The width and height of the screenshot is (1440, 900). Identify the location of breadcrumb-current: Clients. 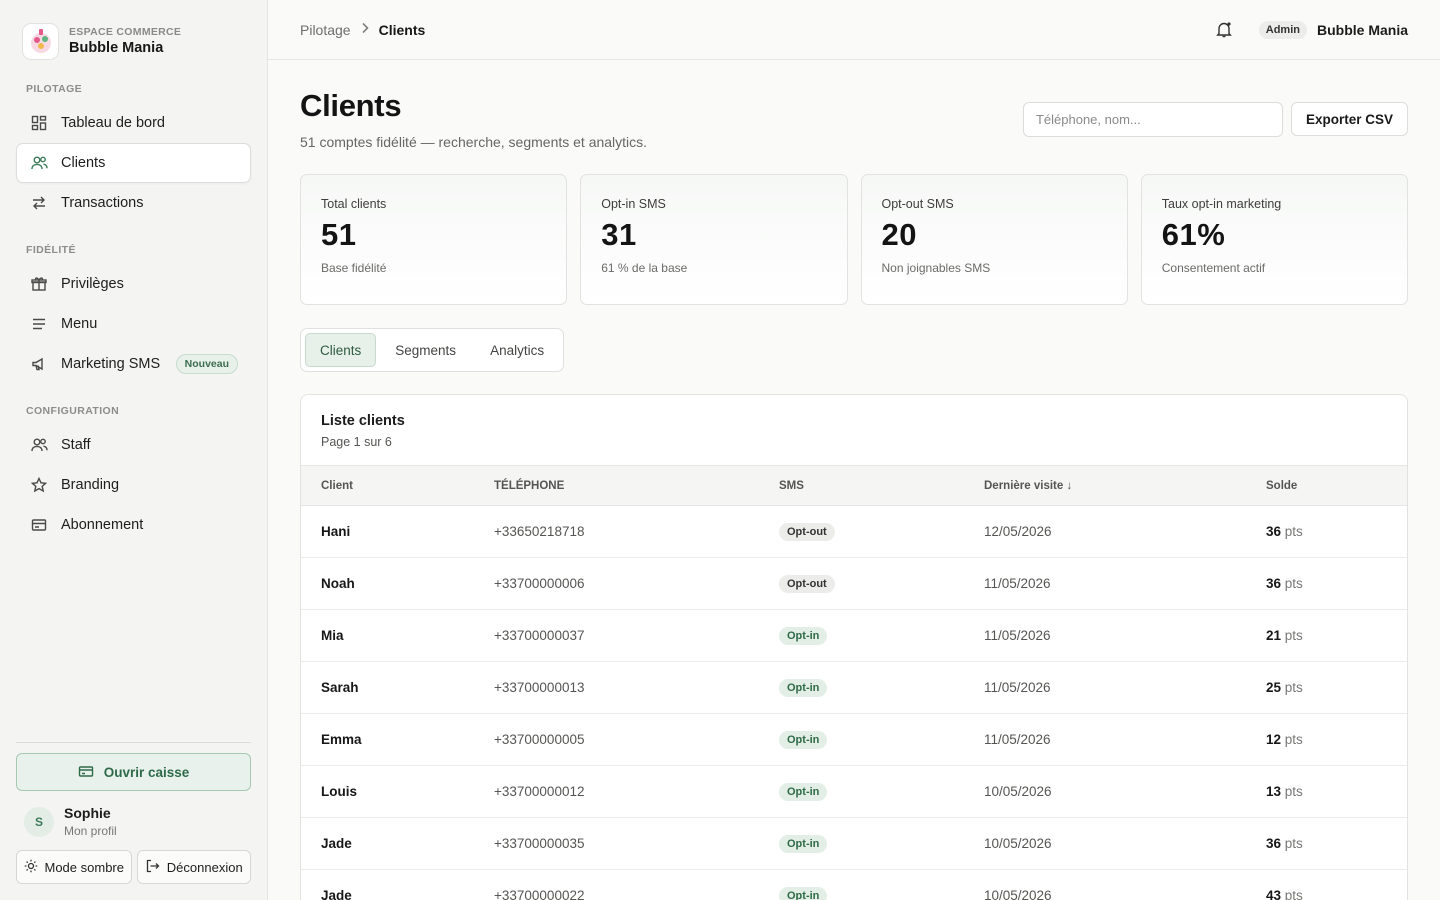
(402, 29).